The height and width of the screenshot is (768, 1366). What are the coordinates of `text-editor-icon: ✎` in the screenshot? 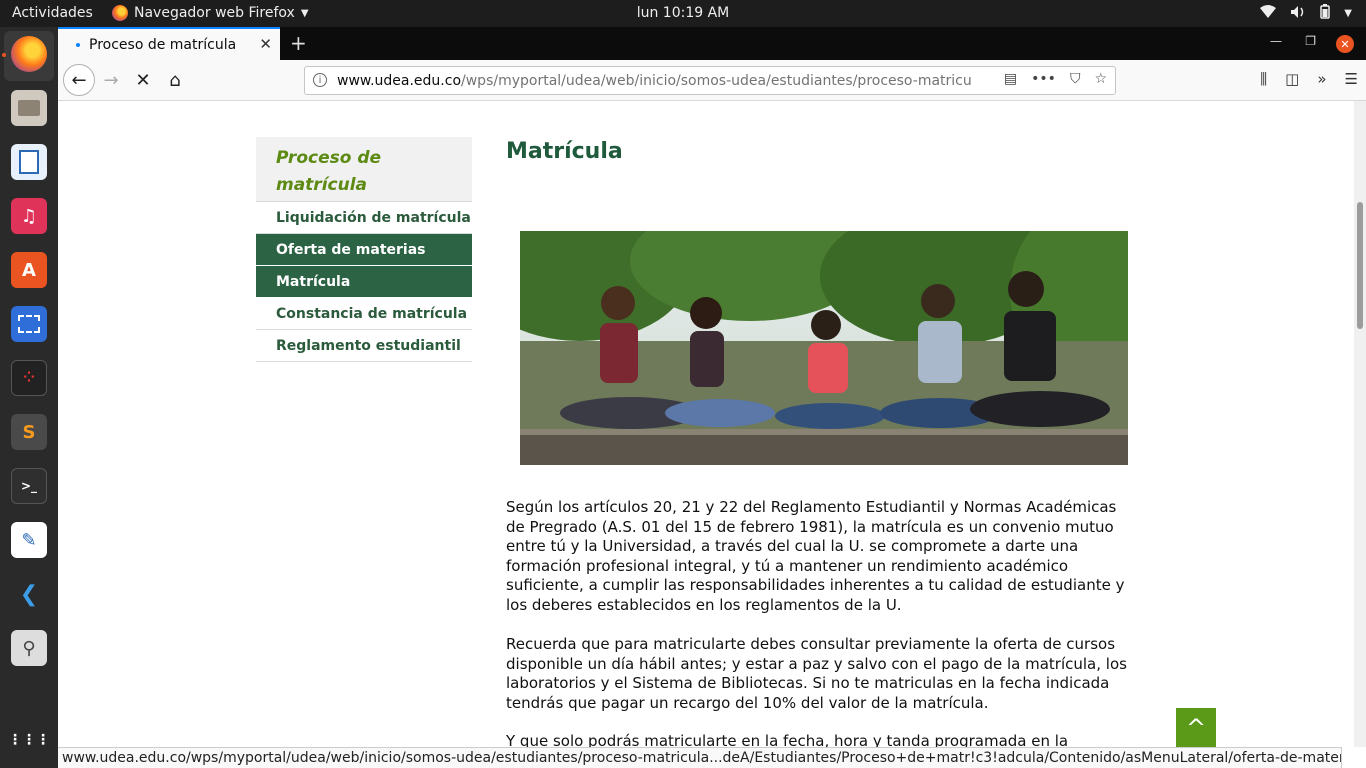 It's located at (29, 540).